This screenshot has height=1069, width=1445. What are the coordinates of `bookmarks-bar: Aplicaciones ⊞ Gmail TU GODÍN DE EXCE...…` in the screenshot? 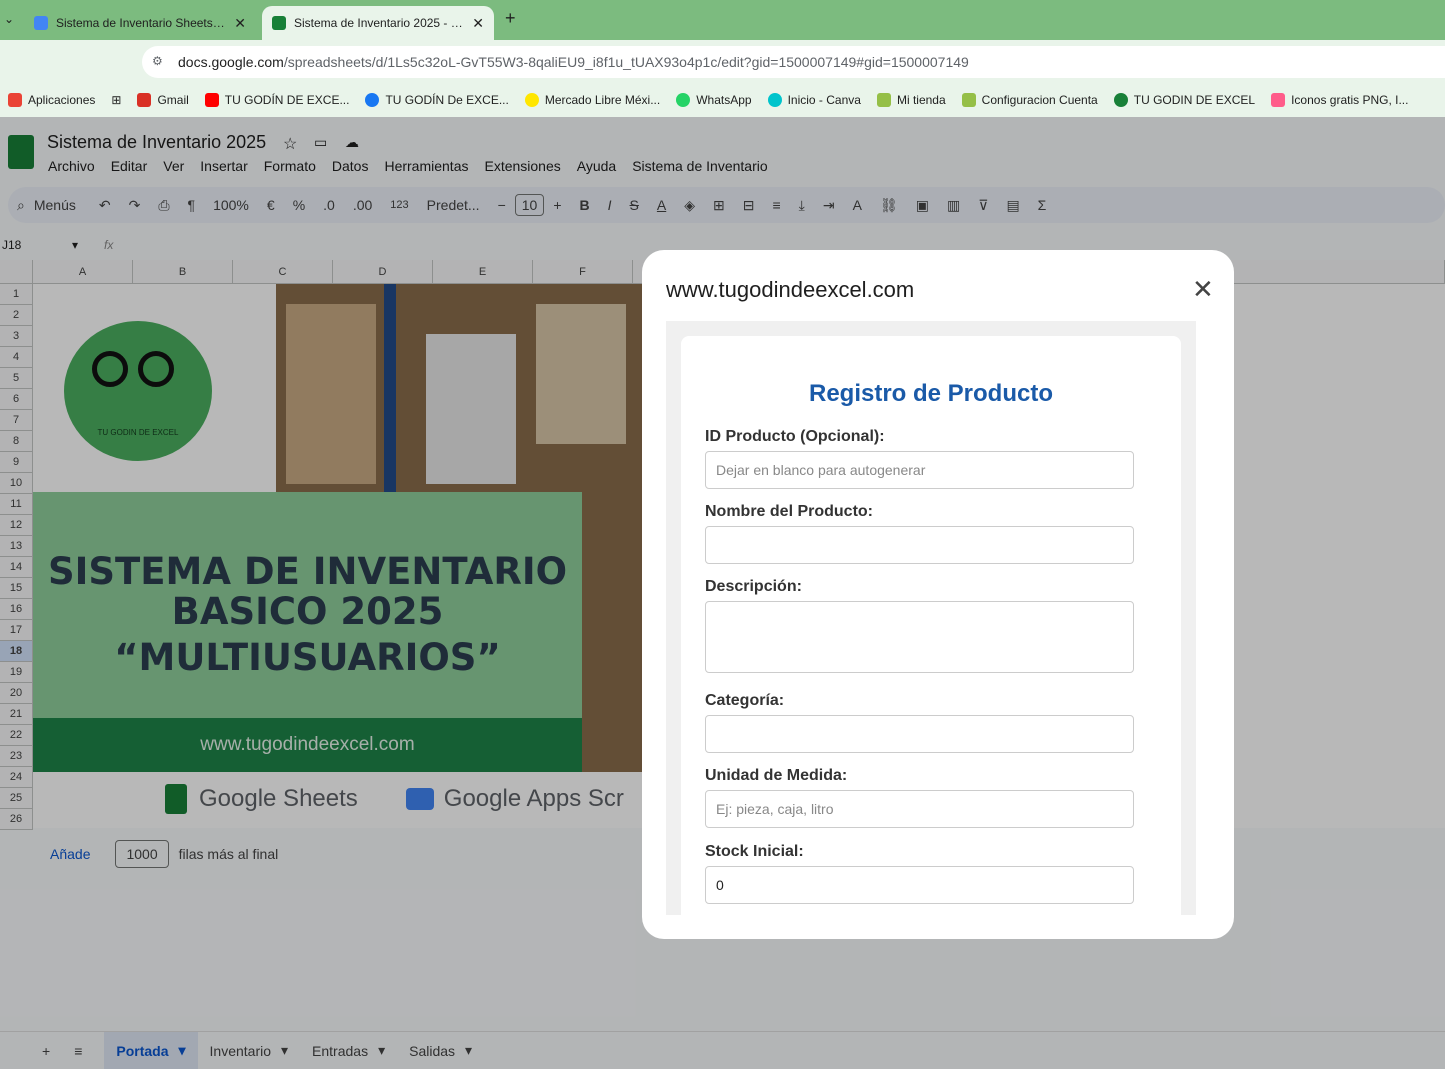 It's located at (722, 100).